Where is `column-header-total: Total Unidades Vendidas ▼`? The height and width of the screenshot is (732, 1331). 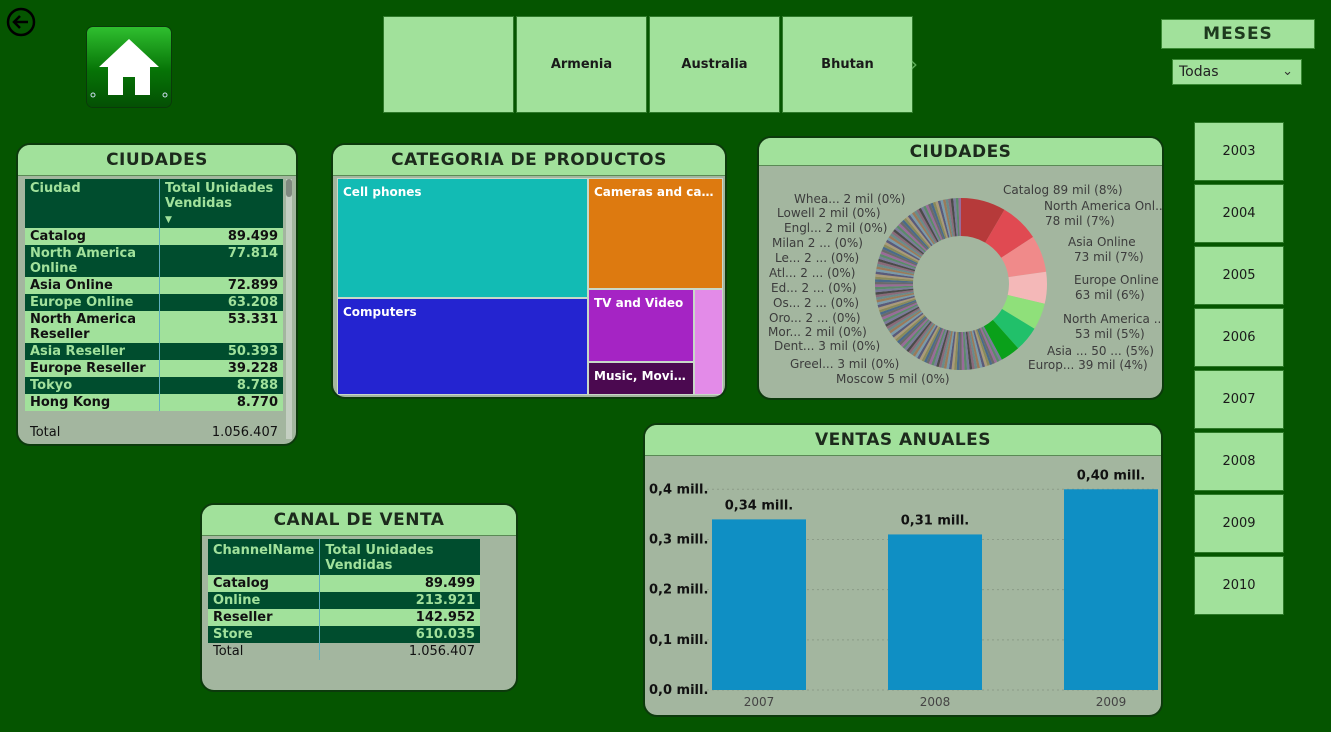 column-header-total: Total Unidades Vendidas ▼ is located at coordinates (221, 203).